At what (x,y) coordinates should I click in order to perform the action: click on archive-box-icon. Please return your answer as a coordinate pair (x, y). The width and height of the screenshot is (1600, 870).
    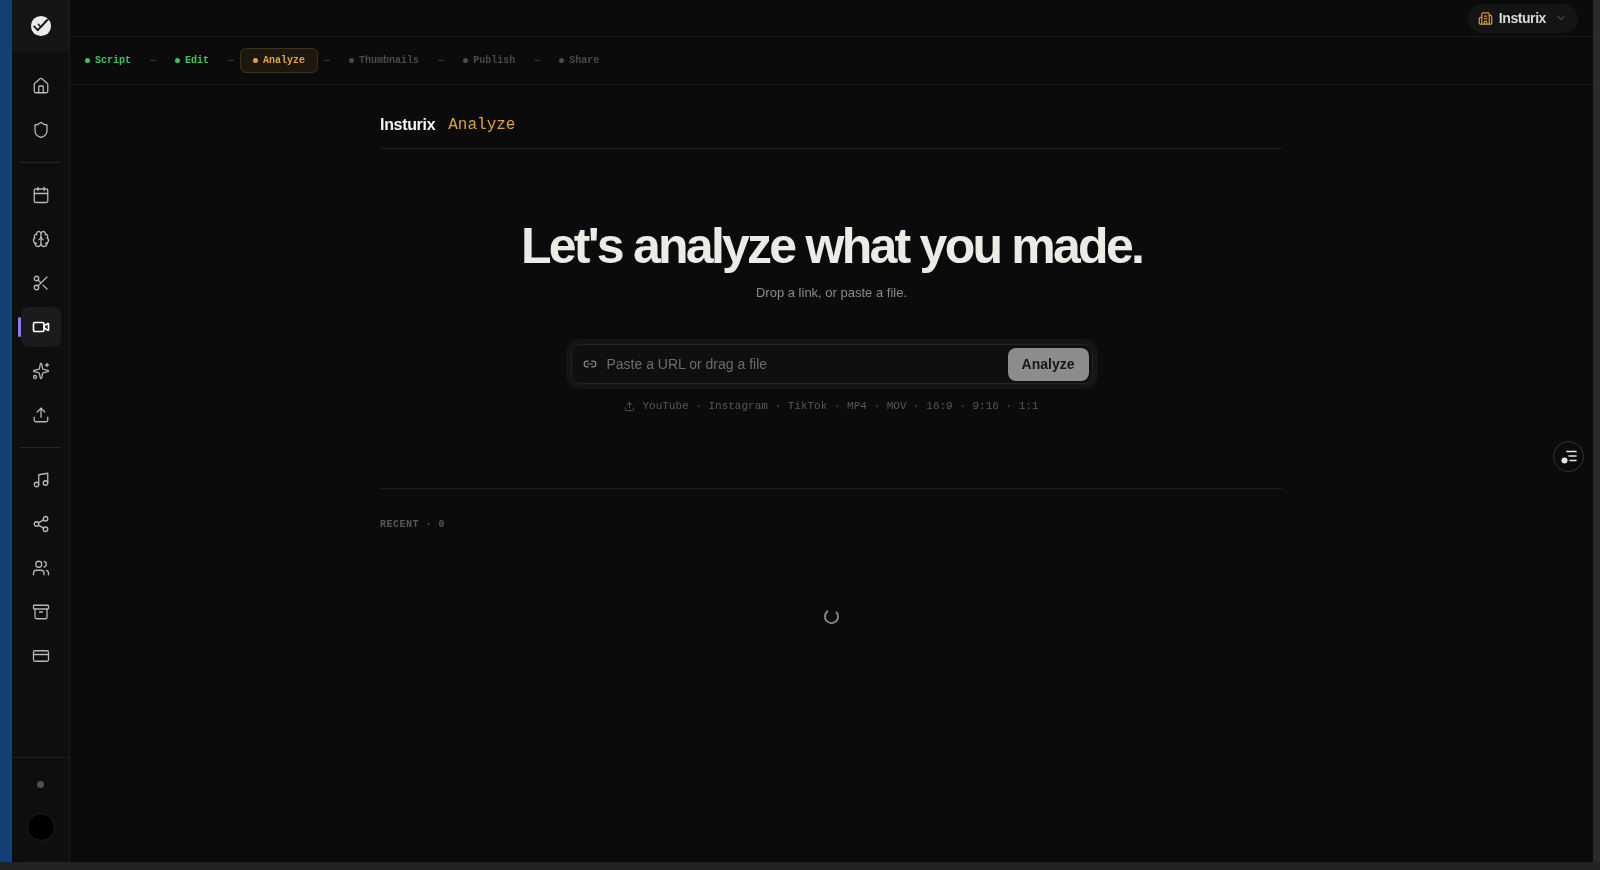
    Looking at the image, I should click on (40, 612).